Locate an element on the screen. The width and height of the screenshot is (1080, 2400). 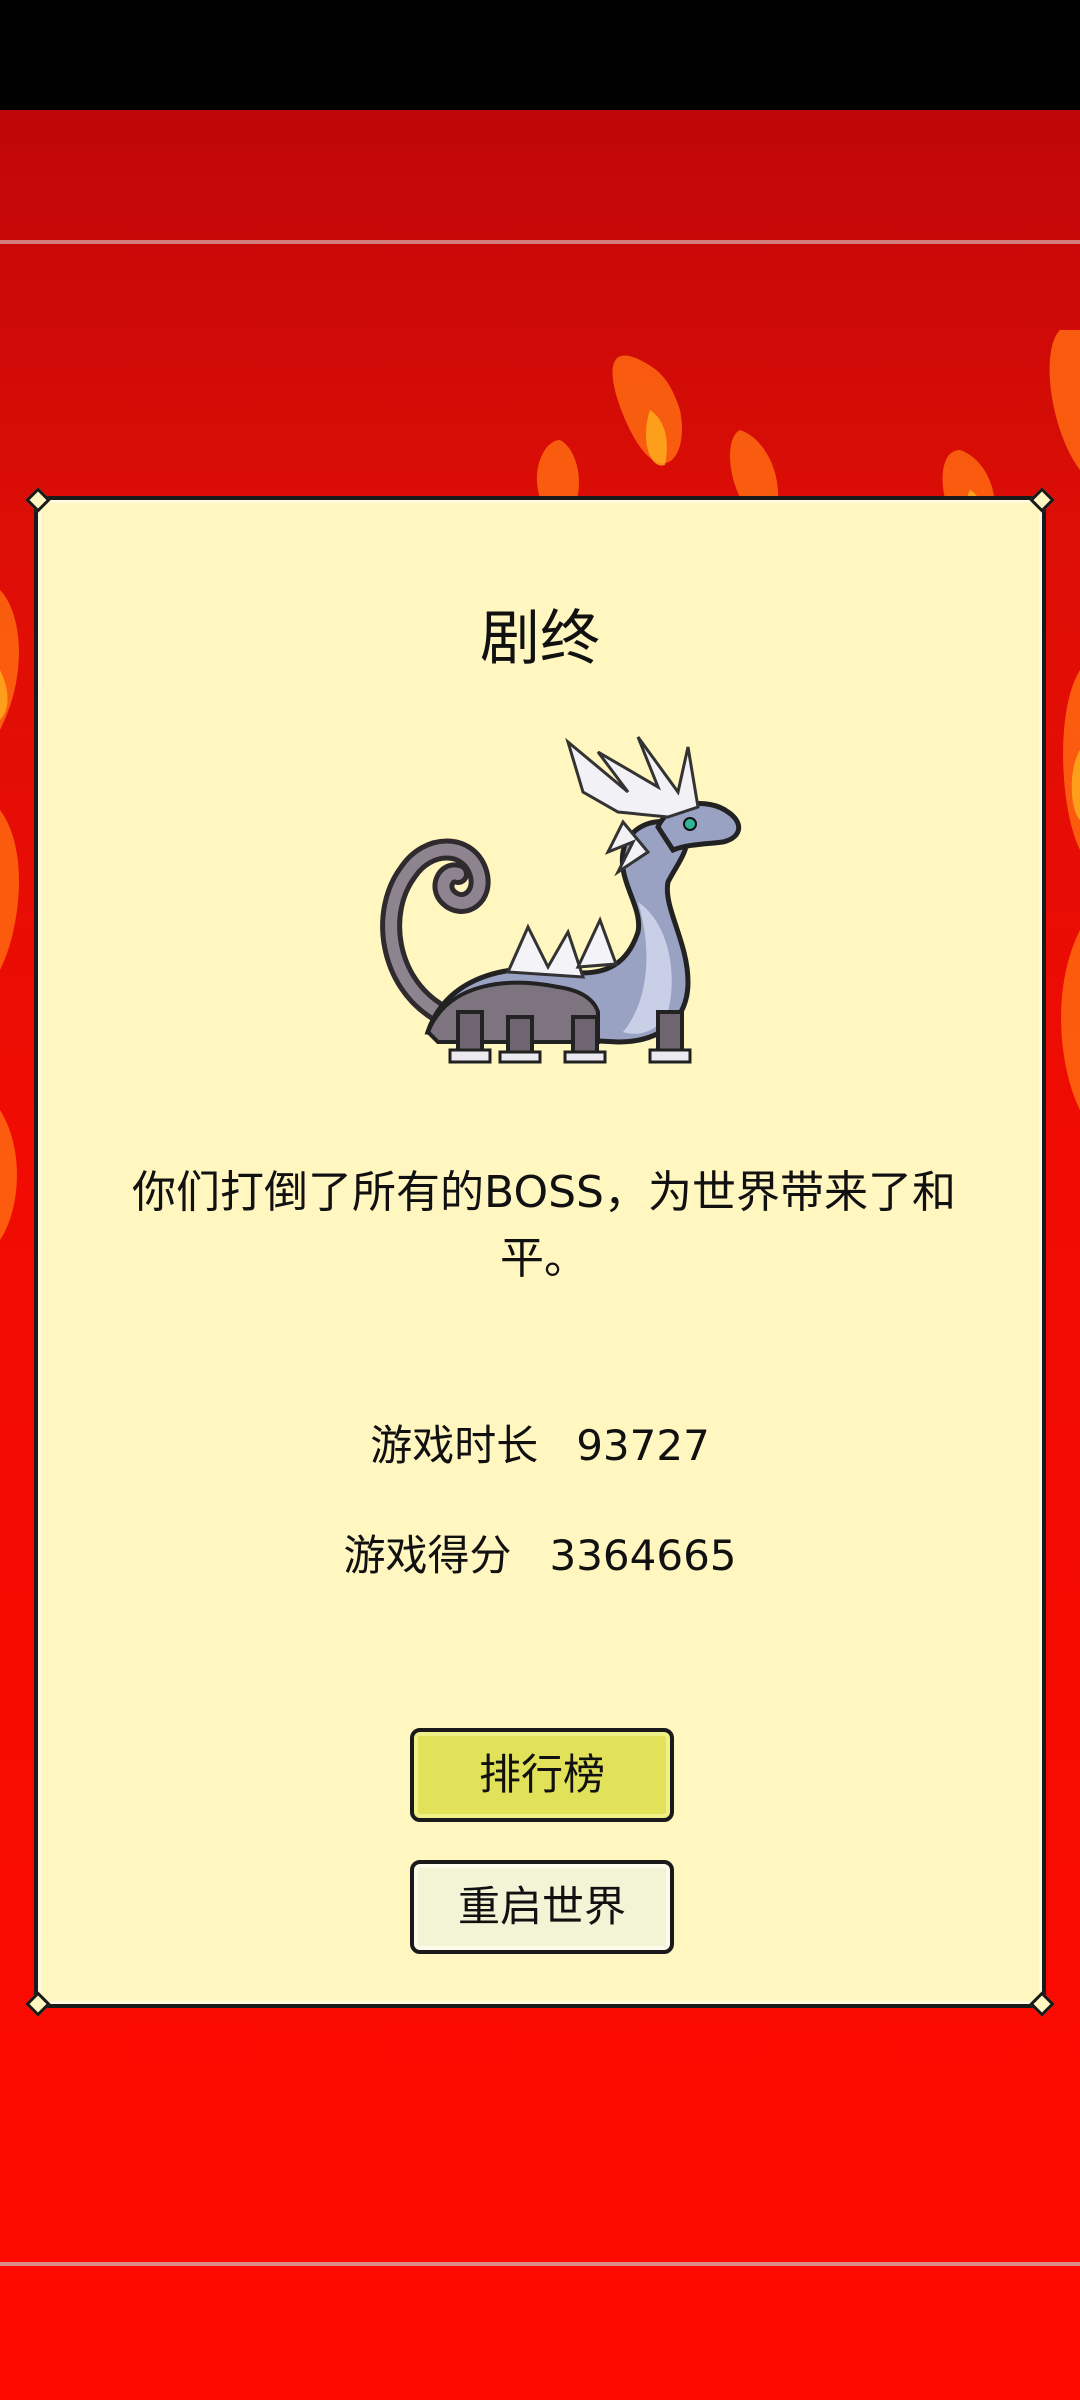
play-time-label: 游戏时长 is located at coordinates (454, 1445).